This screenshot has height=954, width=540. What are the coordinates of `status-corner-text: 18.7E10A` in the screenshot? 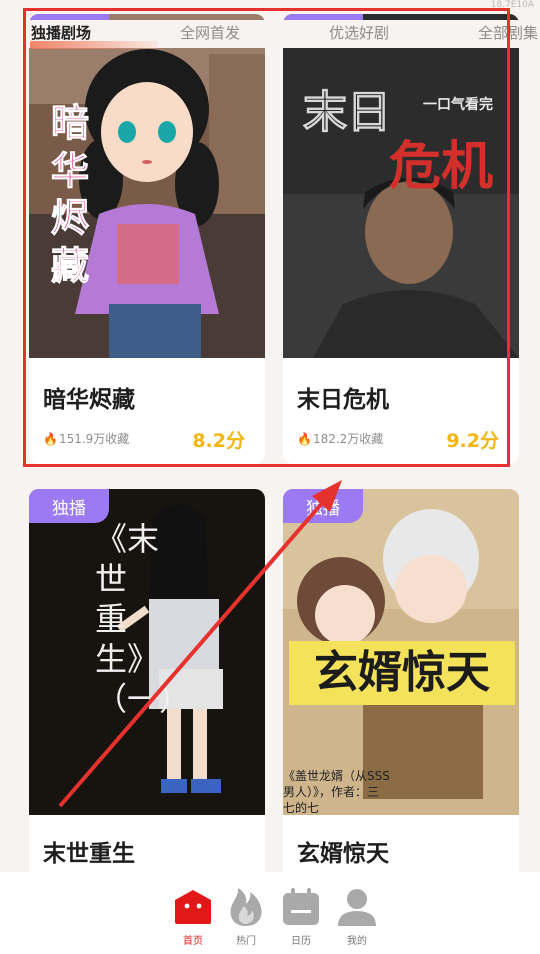 It's located at (512, 5).